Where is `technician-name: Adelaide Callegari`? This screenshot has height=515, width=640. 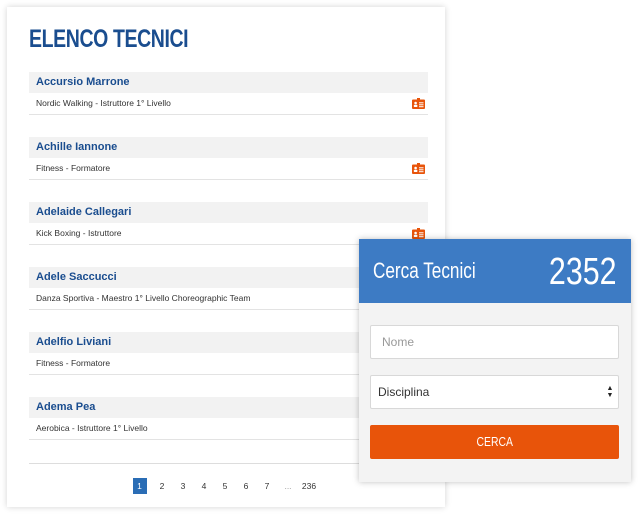
technician-name: Adelaide Callegari is located at coordinates (228, 212).